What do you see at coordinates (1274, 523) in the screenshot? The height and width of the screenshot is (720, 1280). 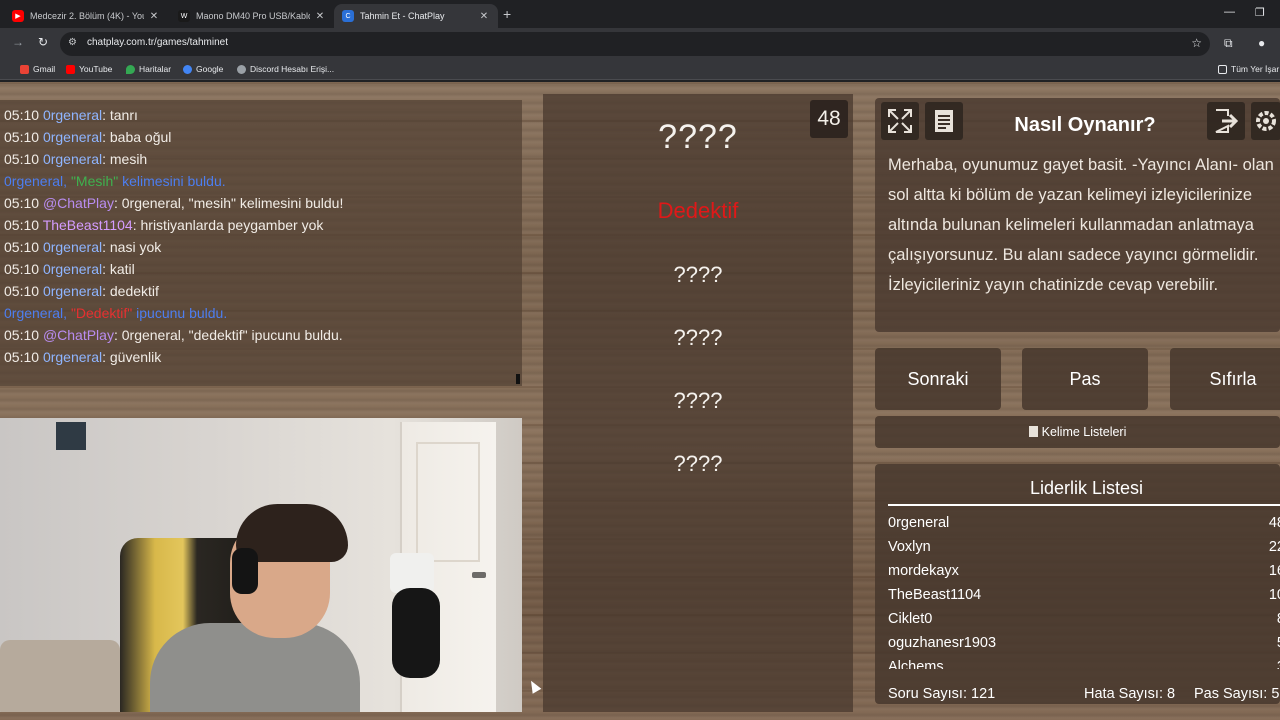 I see `player-score: 48` at bounding box center [1274, 523].